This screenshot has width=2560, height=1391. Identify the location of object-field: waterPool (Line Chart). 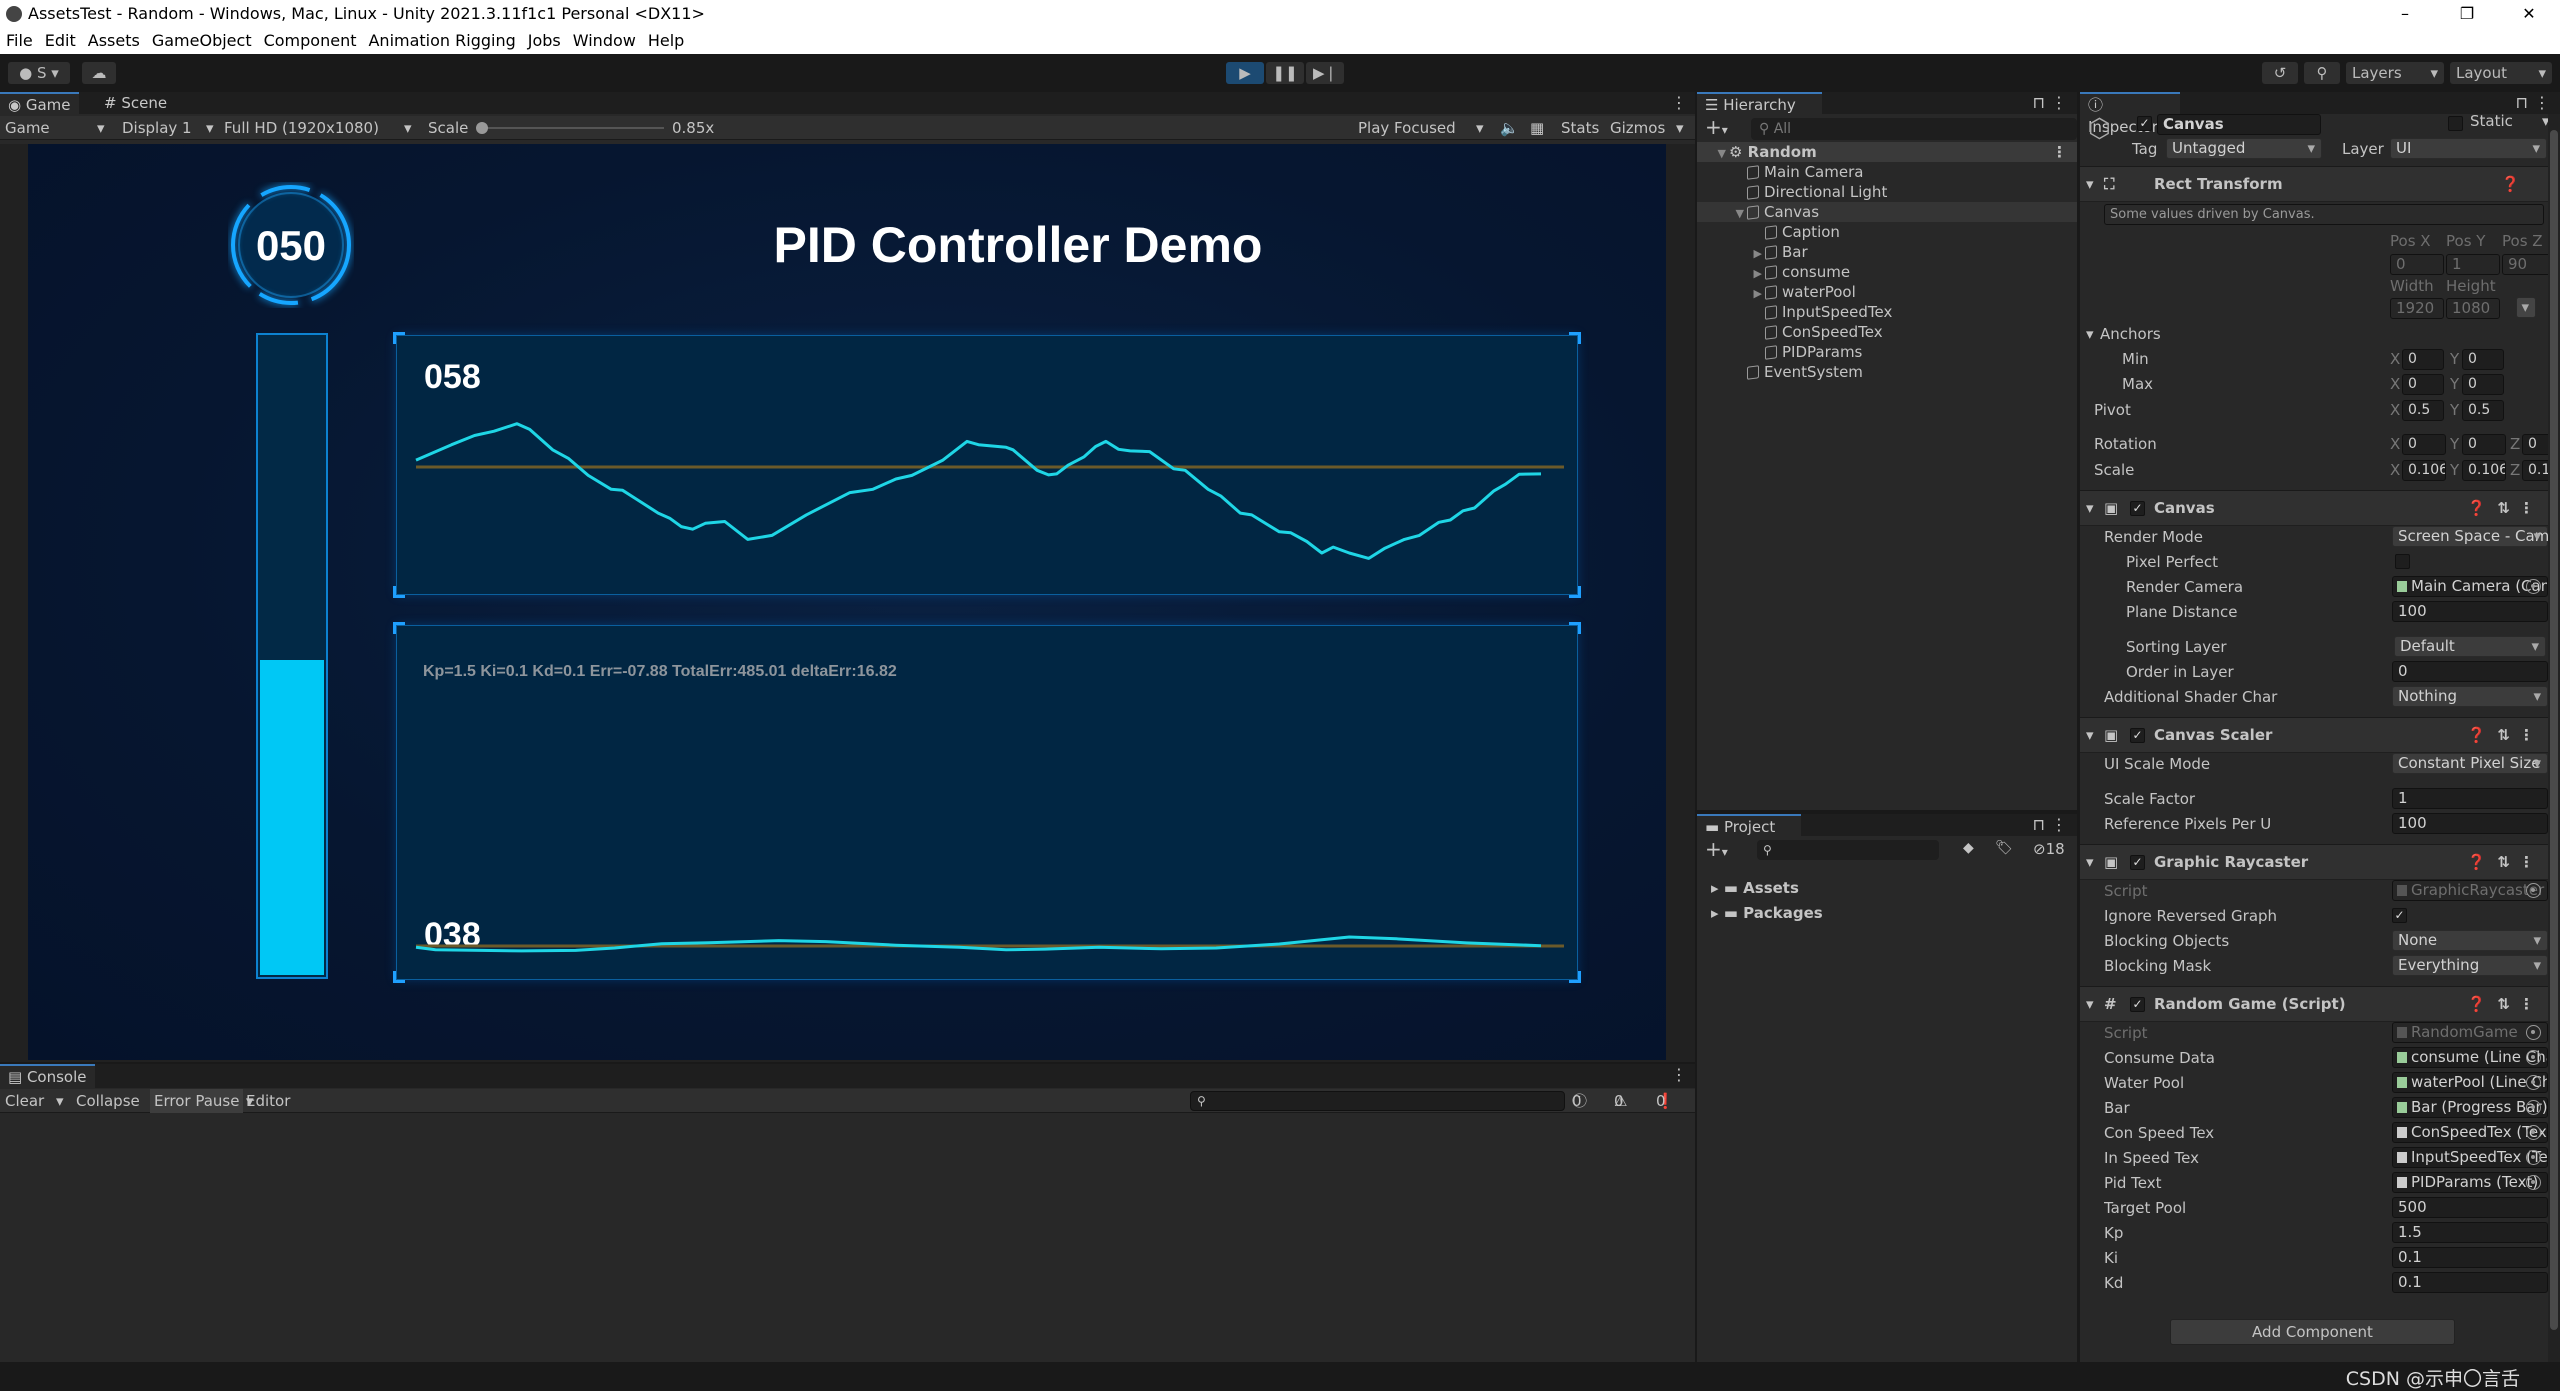
(2470, 1082).